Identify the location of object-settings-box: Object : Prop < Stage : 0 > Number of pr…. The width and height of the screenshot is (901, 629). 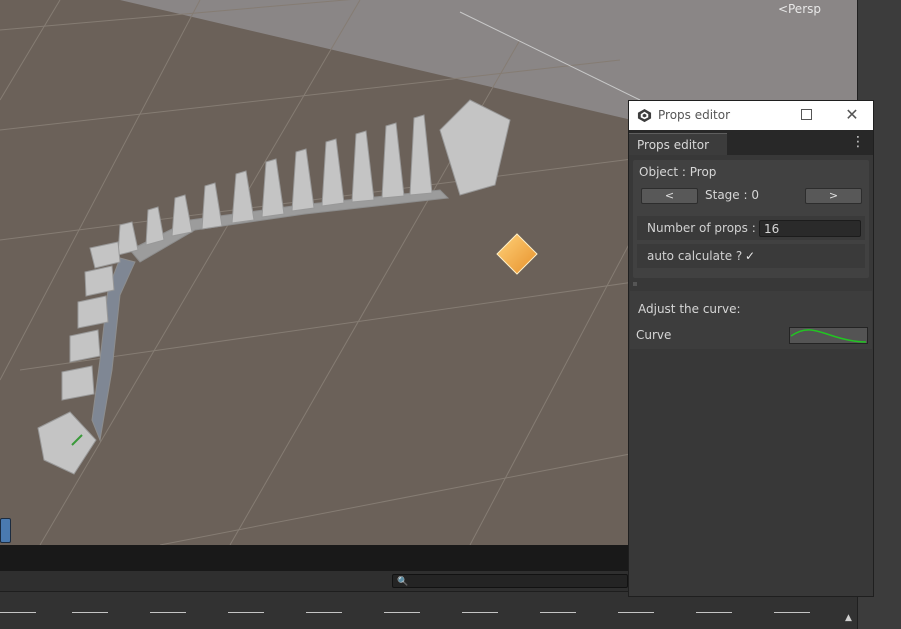
(751, 219).